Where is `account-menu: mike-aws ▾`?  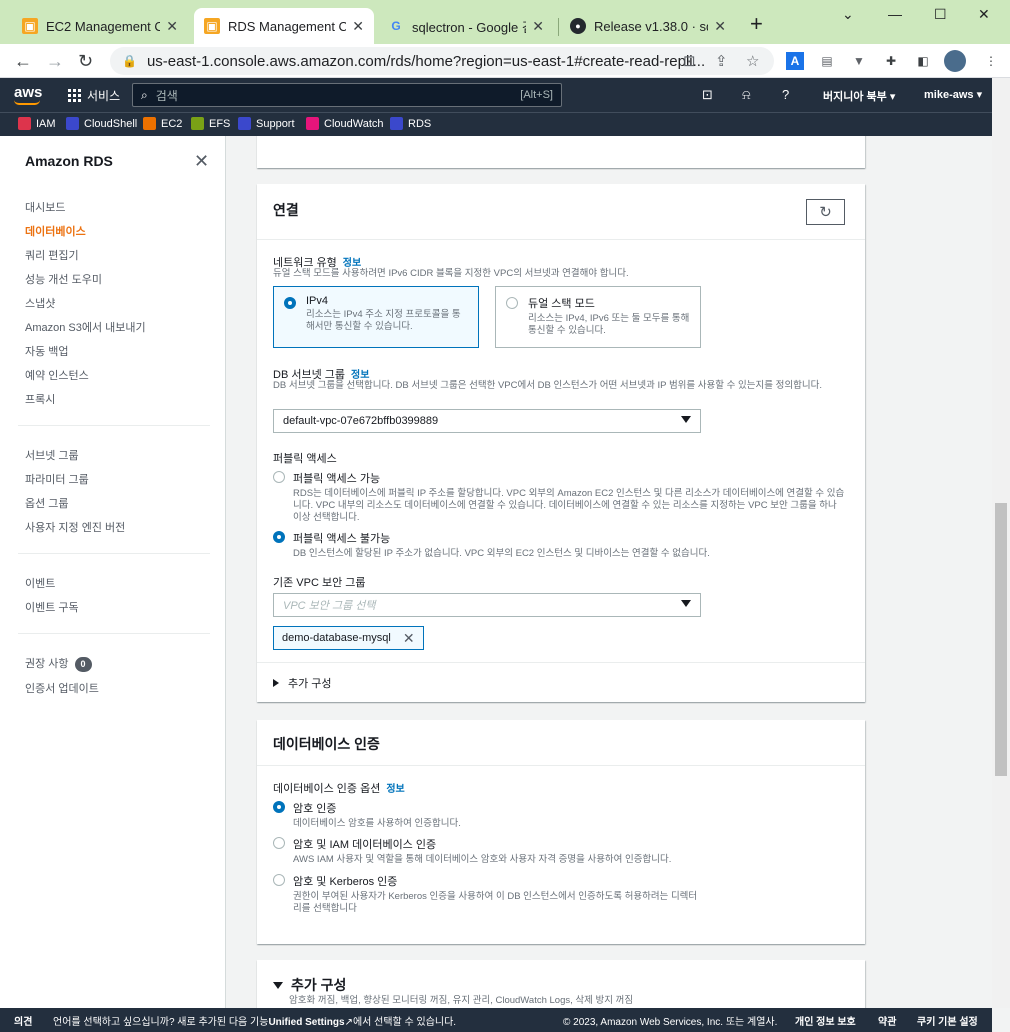 account-menu: mike-aws ▾ is located at coordinates (953, 94).